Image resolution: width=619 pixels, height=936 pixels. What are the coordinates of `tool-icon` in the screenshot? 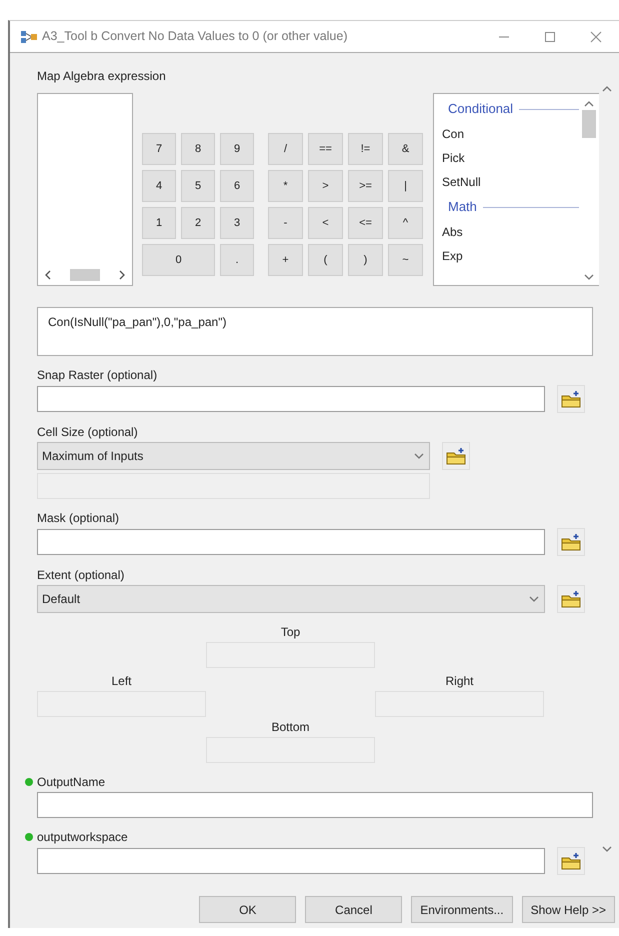 It's located at (29, 37).